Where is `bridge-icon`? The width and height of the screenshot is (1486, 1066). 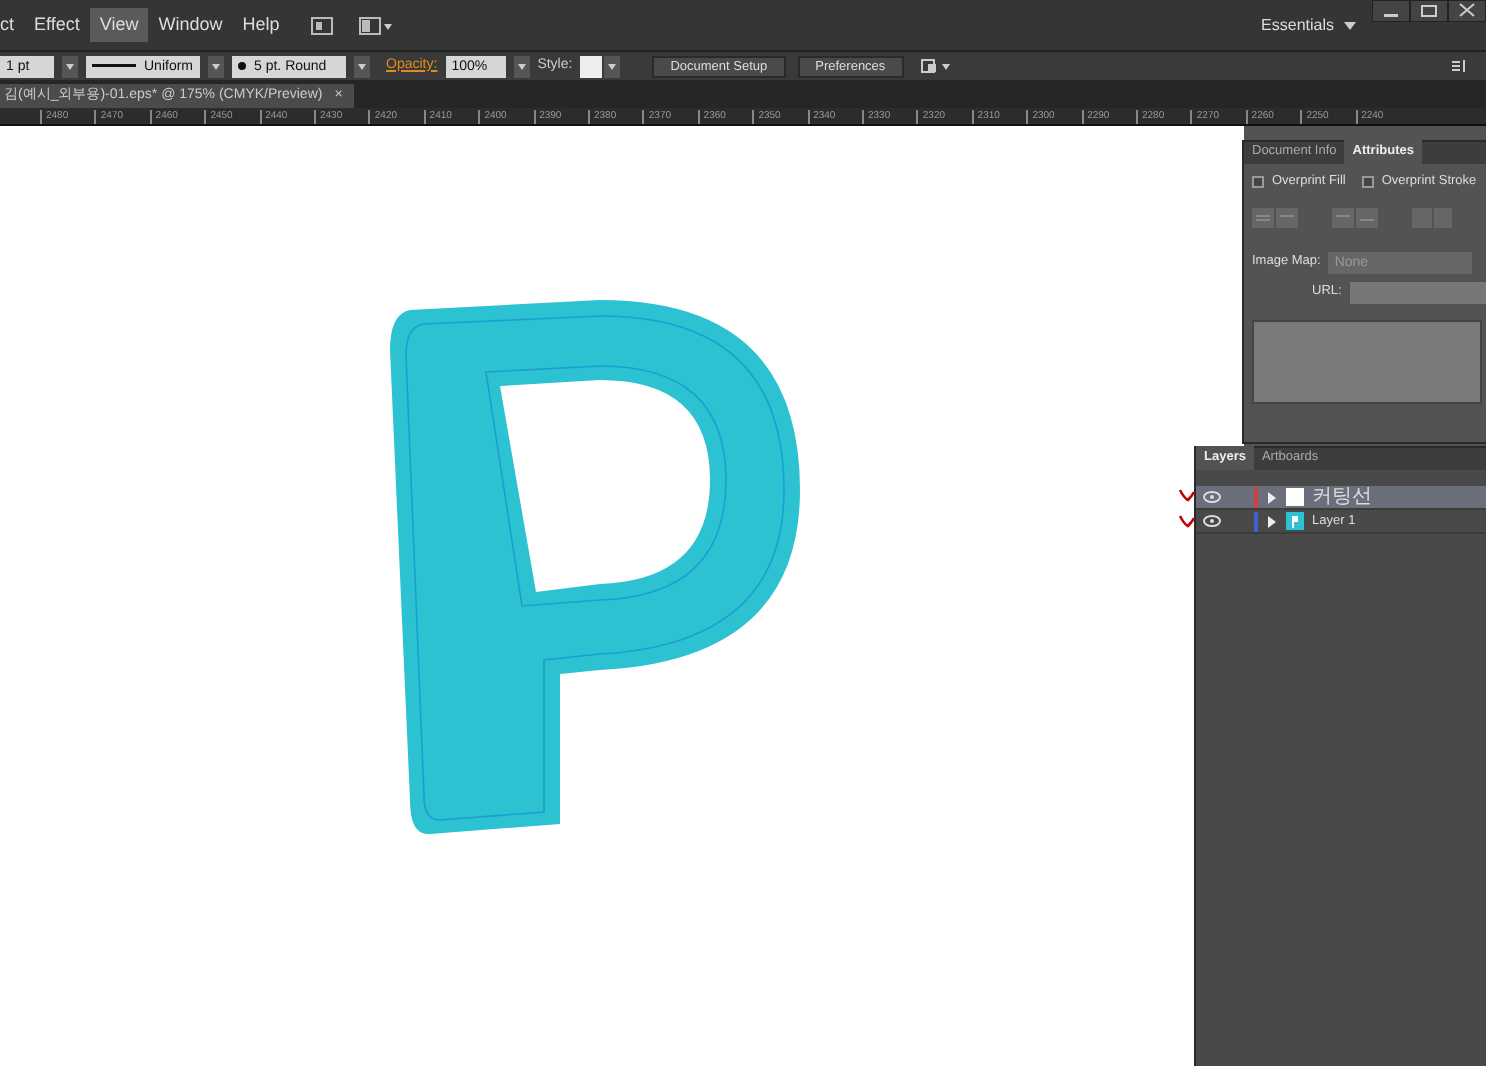
bridge-icon is located at coordinates (321, 25).